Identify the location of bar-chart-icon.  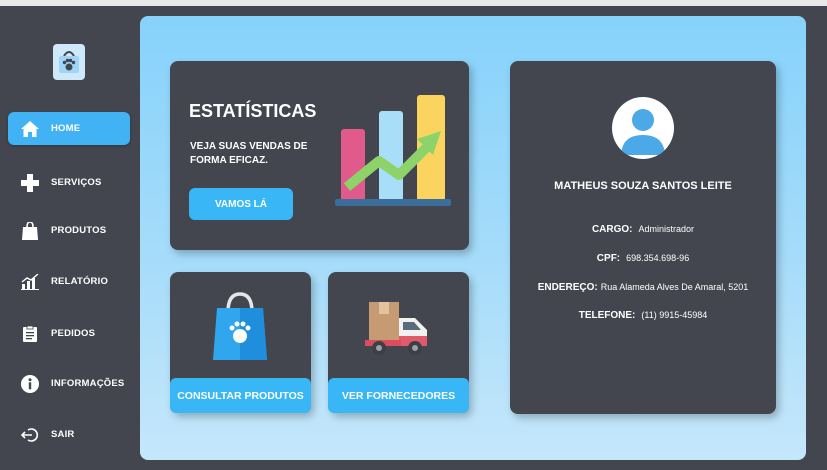
(30, 282).